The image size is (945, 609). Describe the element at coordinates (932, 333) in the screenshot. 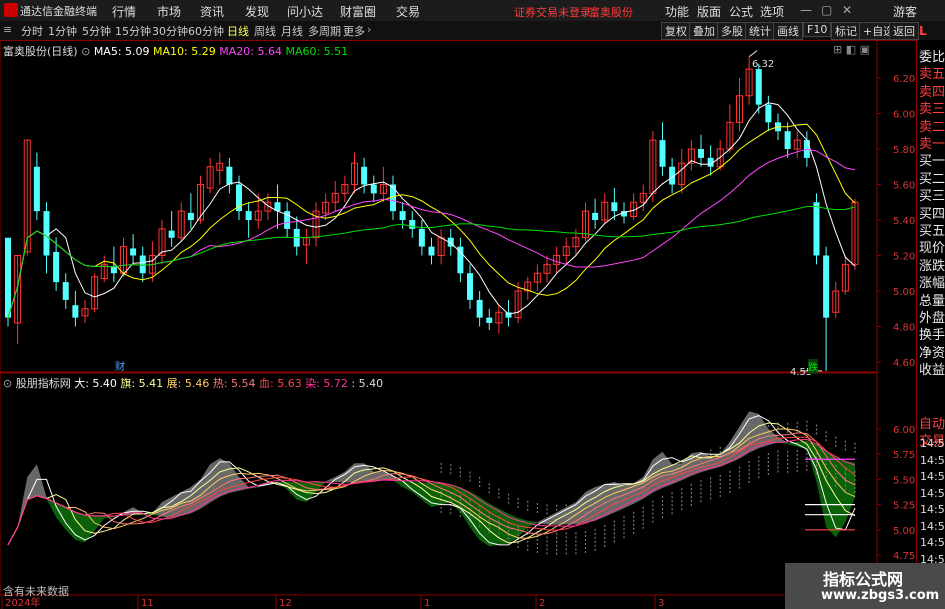

I see `side-item-16: 换手` at that location.